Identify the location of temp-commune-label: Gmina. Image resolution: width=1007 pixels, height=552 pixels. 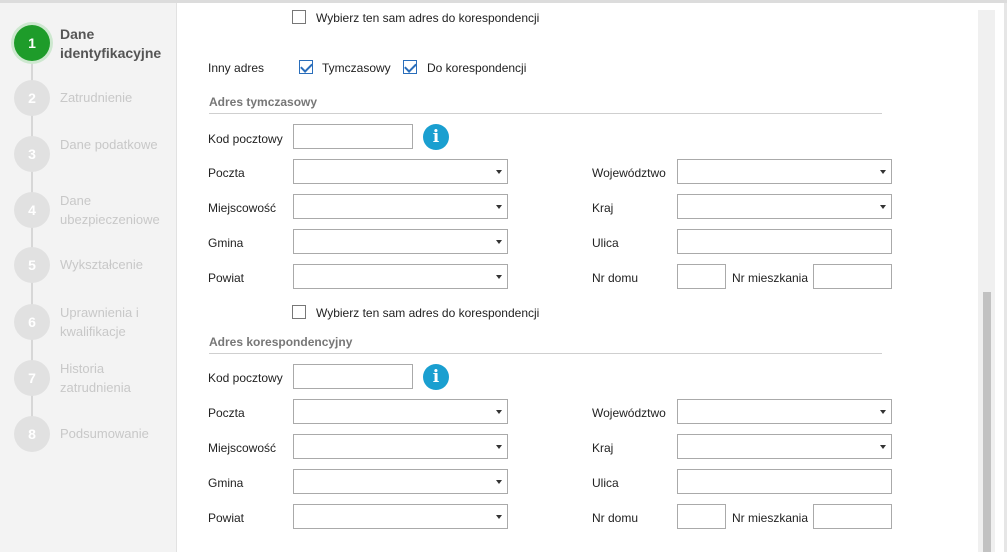
(226, 243).